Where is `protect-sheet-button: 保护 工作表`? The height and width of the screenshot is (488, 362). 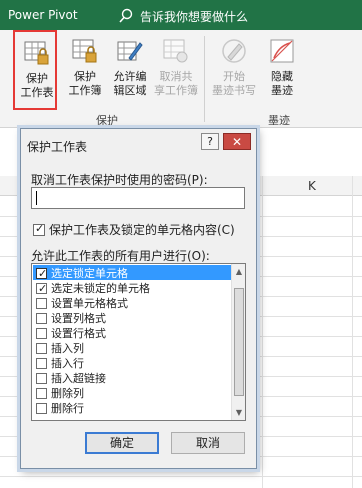
protect-sheet-button: 保护 工作表 is located at coordinates (35, 70).